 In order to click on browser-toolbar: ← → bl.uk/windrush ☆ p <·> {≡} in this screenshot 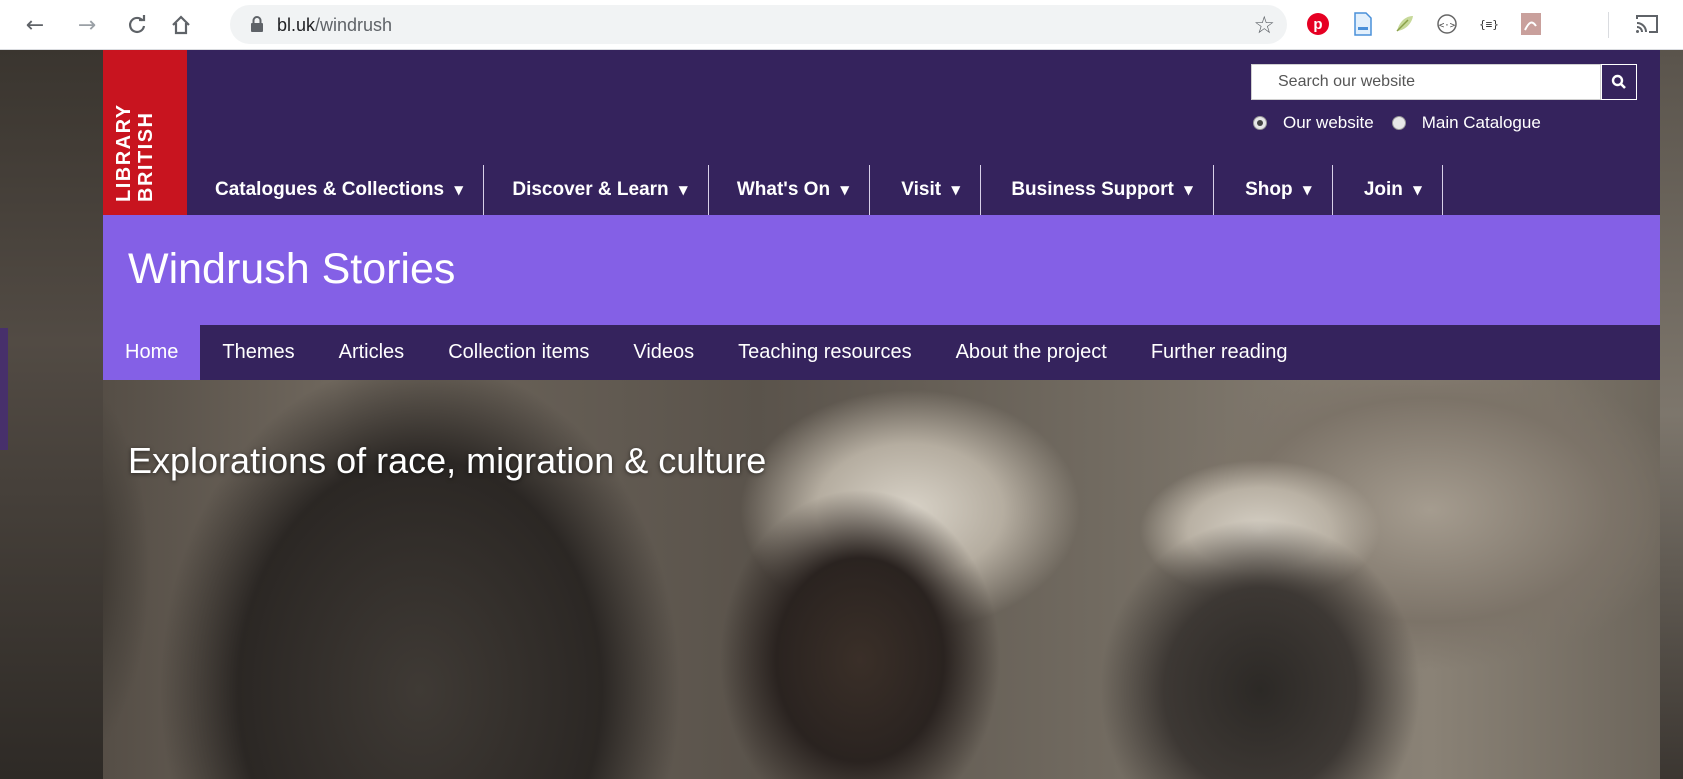, I will do `click(841, 25)`.